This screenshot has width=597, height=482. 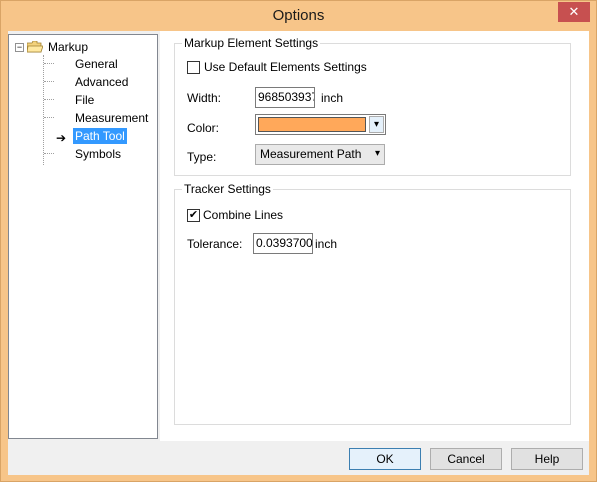 I want to click on color-swatch, so click(x=312, y=124).